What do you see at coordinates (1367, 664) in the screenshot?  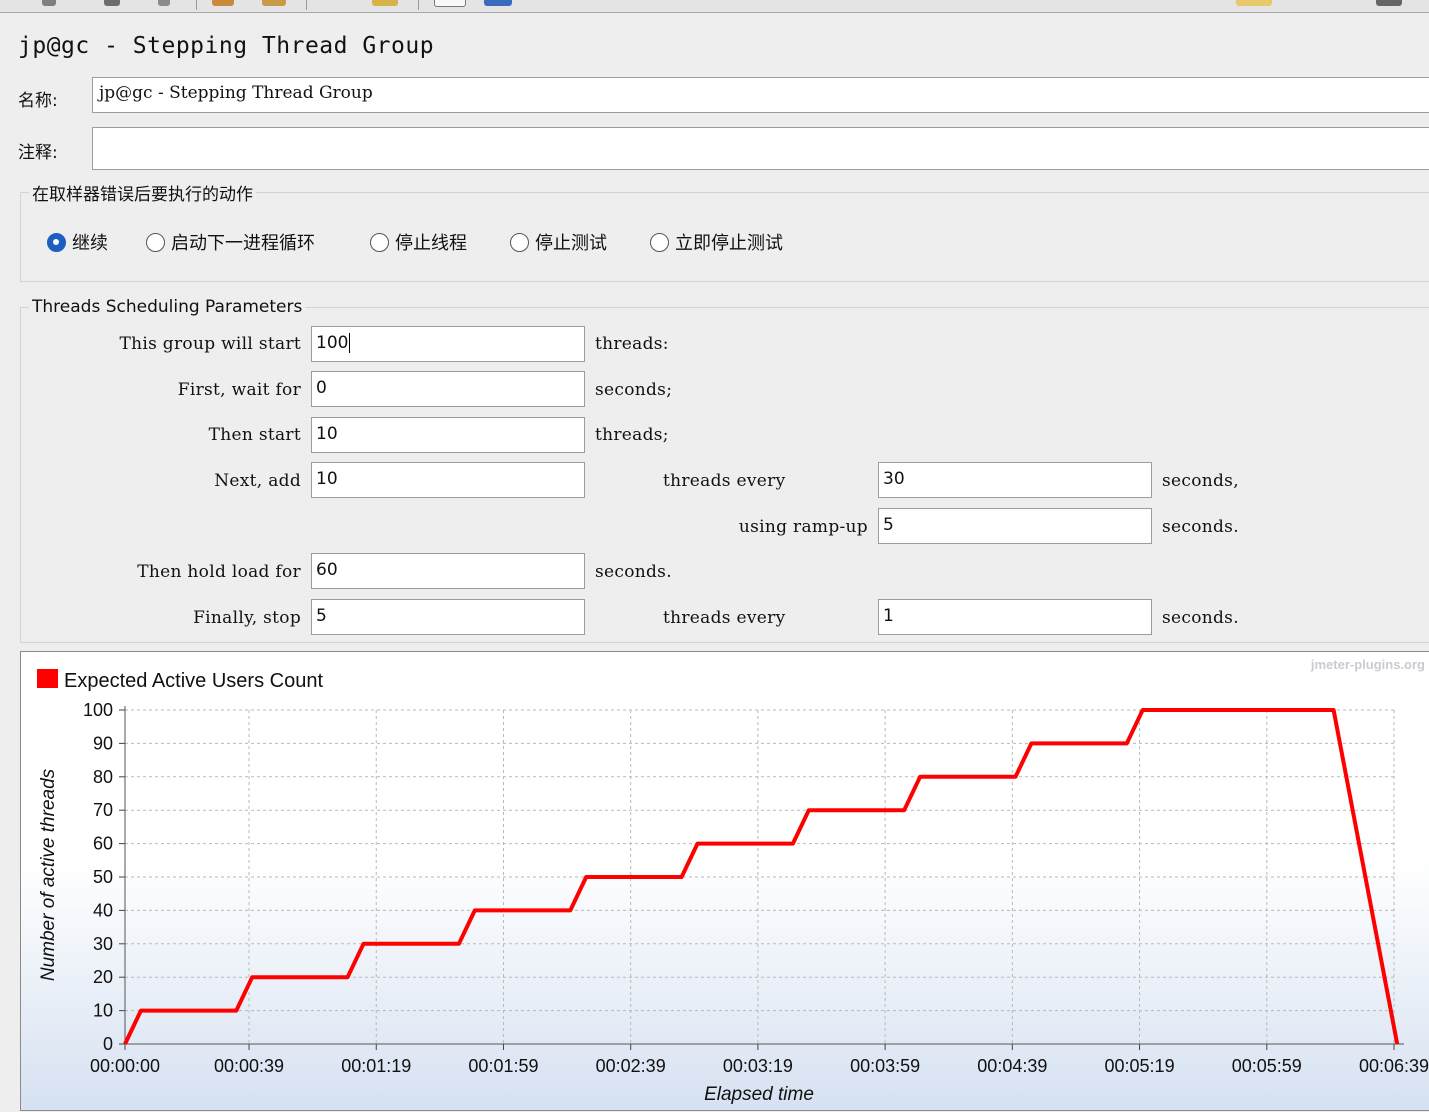 I see `watermark: jmeter-plugins.org` at bounding box center [1367, 664].